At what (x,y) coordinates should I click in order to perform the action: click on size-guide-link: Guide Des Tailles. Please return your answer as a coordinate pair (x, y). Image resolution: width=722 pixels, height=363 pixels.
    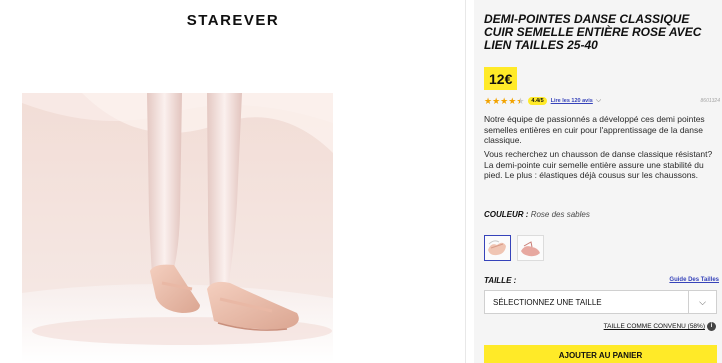
    Looking at the image, I should click on (694, 280).